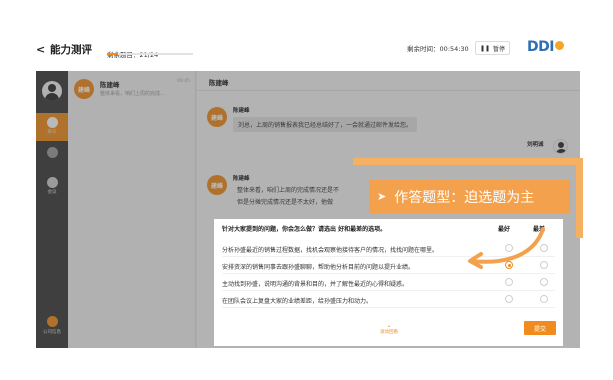  Describe the element at coordinates (42, 49) in the screenshot. I see `back-button: <` at that location.